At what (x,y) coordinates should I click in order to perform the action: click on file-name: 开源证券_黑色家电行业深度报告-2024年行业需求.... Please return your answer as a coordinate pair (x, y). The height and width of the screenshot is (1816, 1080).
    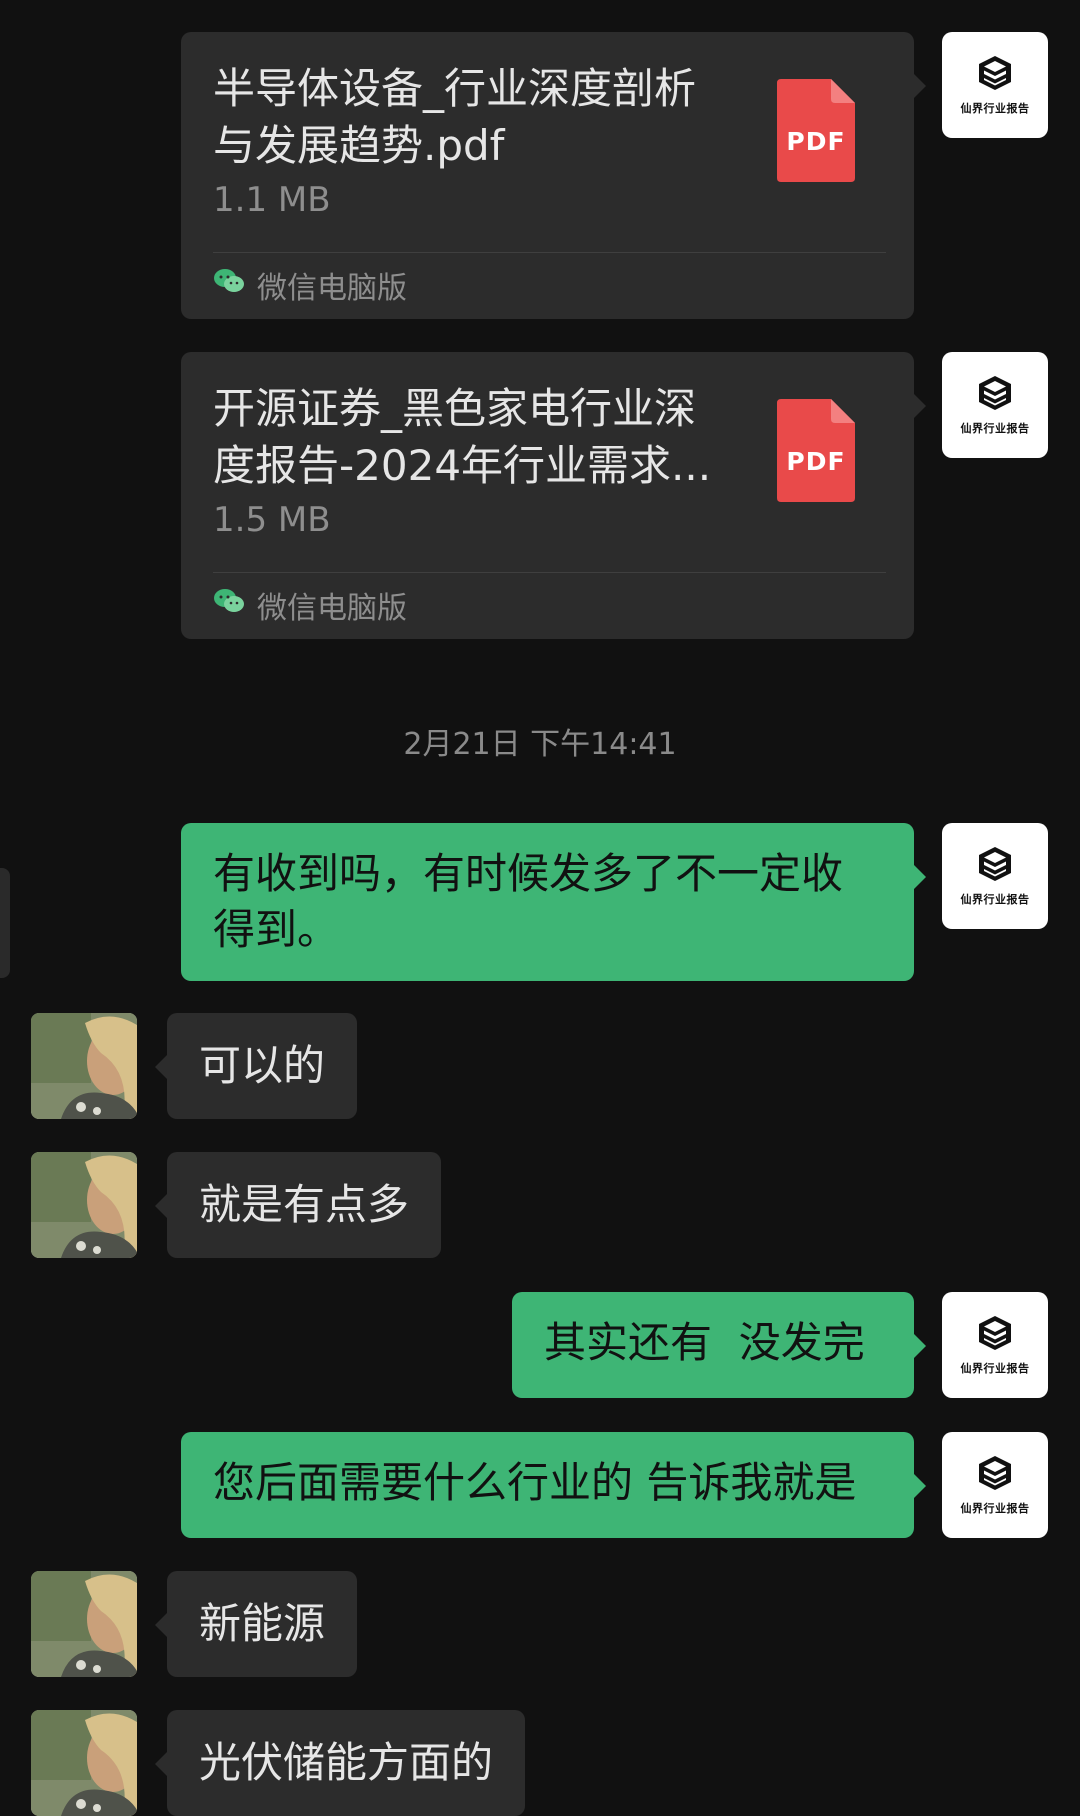
    Looking at the image, I should click on (462, 437).